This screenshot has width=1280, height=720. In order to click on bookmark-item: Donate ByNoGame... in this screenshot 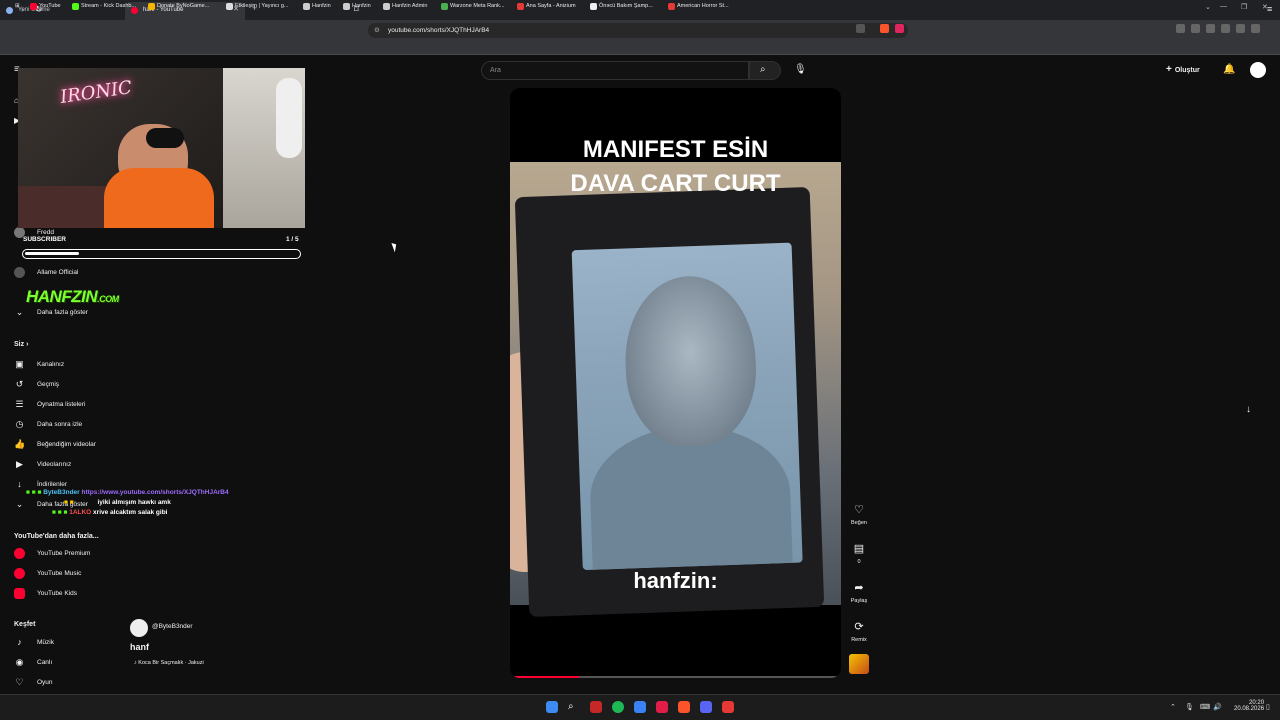, I will do `click(178, 6)`.